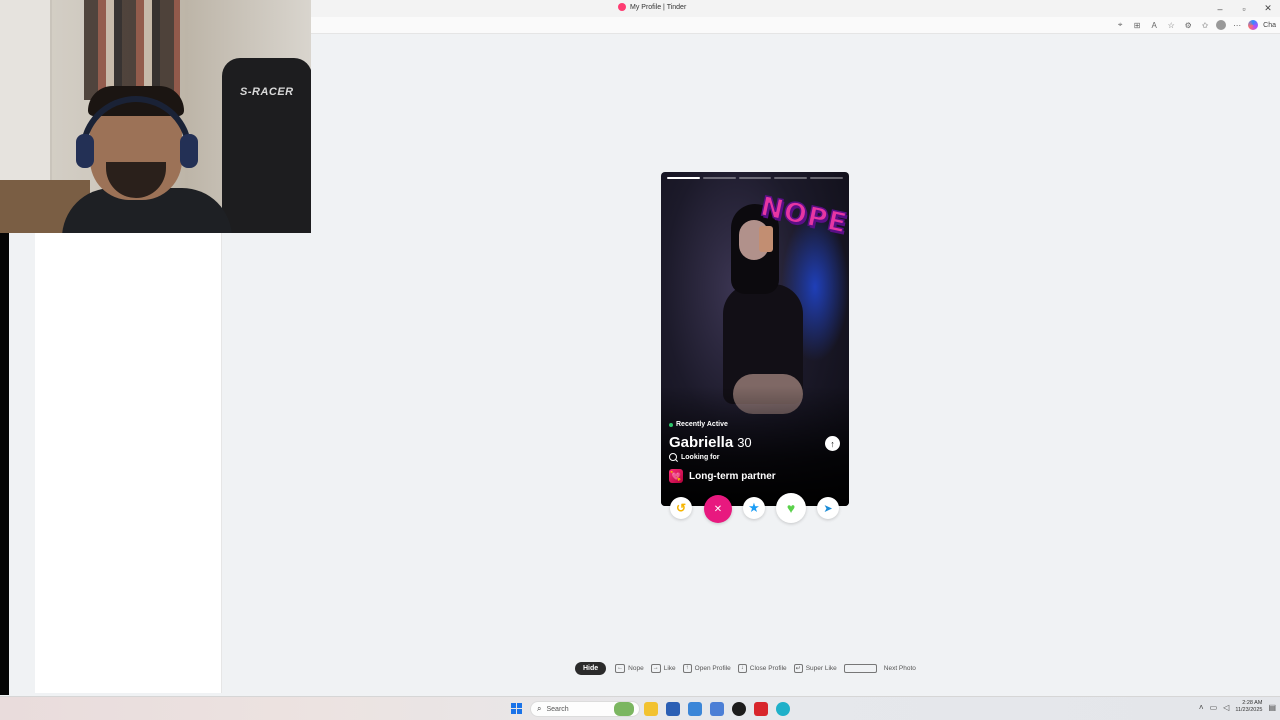 This screenshot has height=720, width=1280. What do you see at coordinates (761, 709) in the screenshot?
I see `recording-app-icon` at bounding box center [761, 709].